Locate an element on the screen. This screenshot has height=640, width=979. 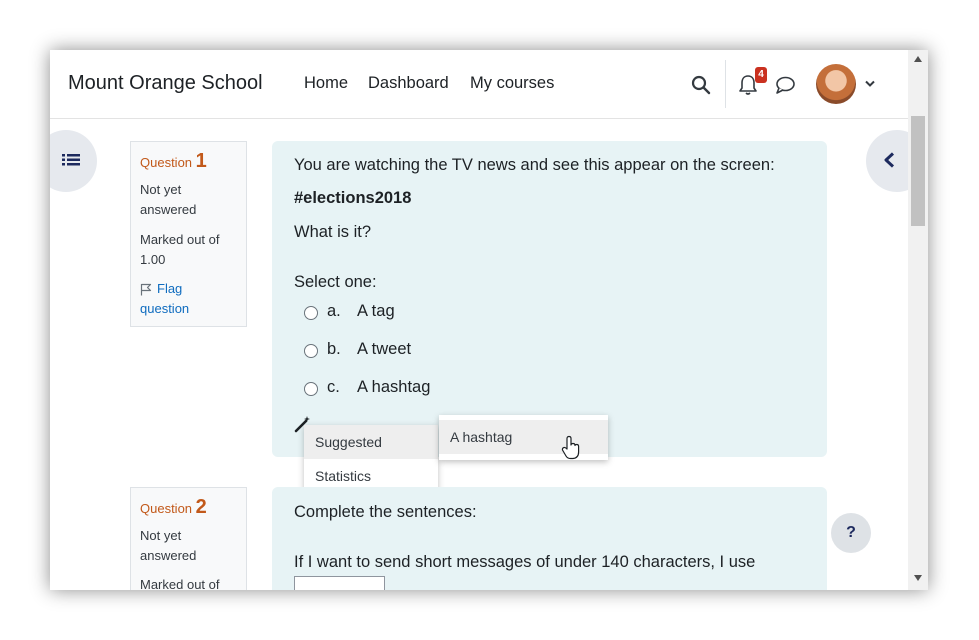
submenu-item-a-hashtag: A hashtag is located at coordinates (523, 437).